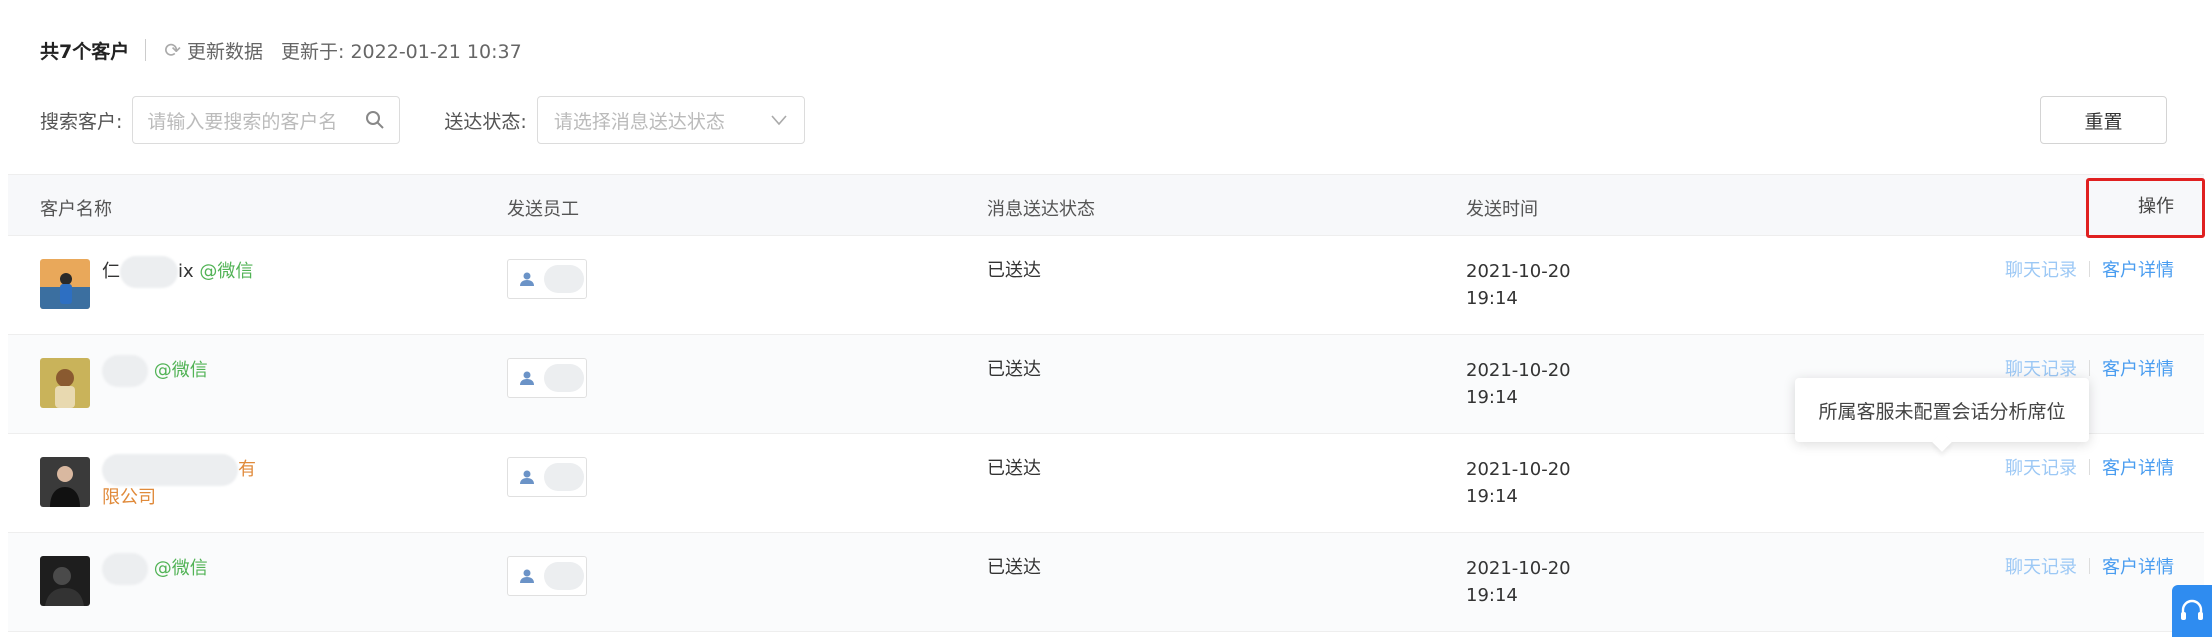  Describe the element at coordinates (436, 51) in the screenshot. I see `updated-time: 2022-01-21 10:37` at that location.